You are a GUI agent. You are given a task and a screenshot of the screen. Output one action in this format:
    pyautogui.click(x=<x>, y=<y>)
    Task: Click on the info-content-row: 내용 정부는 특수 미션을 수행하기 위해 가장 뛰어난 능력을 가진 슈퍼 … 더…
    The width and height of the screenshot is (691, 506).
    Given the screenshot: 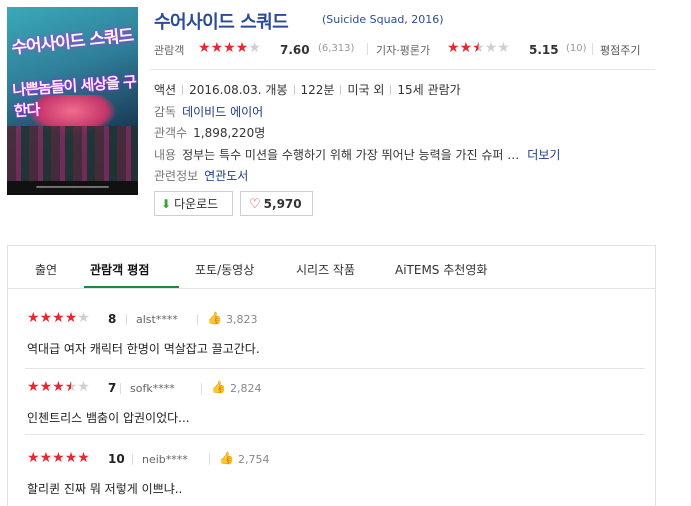 What is the action you would take?
    pyautogui.click(x=357, y=154)
    